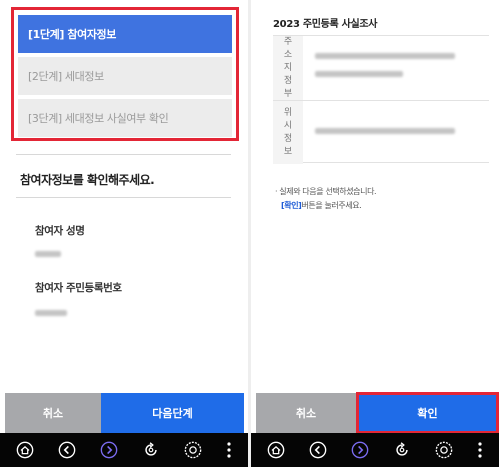 The height and width of the screenshot is (467, 499). What do you see at coordinates (288, 93) in the screenshot?
I see `info-key-char: 부` at bounding box center [288, 93].